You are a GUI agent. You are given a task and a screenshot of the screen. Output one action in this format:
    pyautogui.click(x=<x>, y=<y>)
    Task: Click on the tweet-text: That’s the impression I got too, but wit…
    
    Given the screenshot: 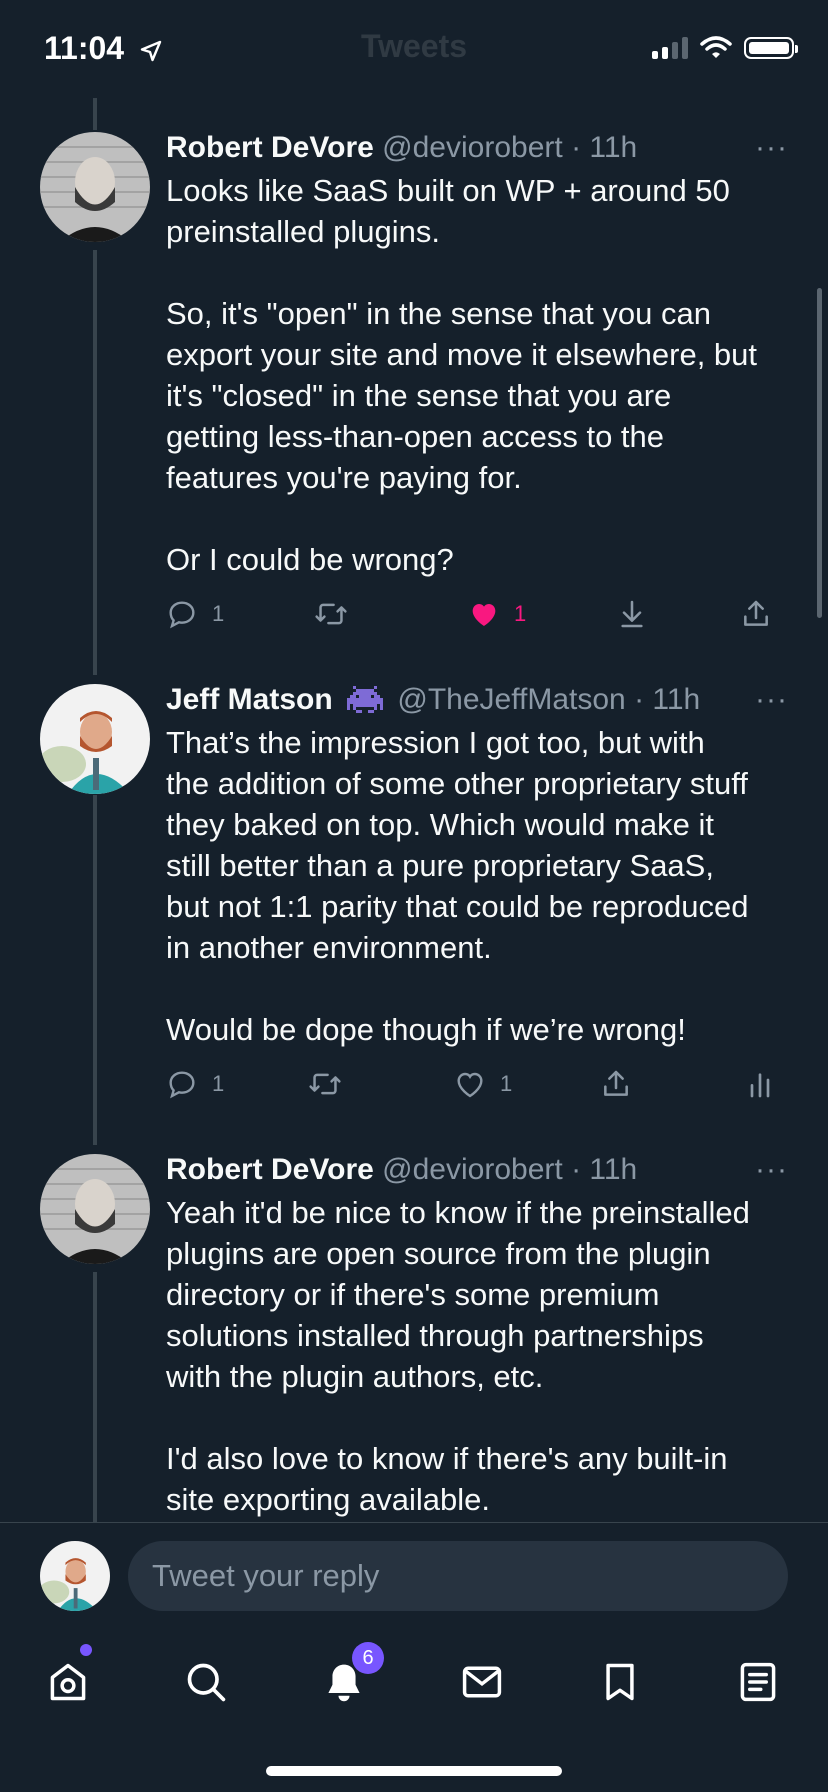 What is the action you would take?
    pyautogui.click(x=457, y=886)
    